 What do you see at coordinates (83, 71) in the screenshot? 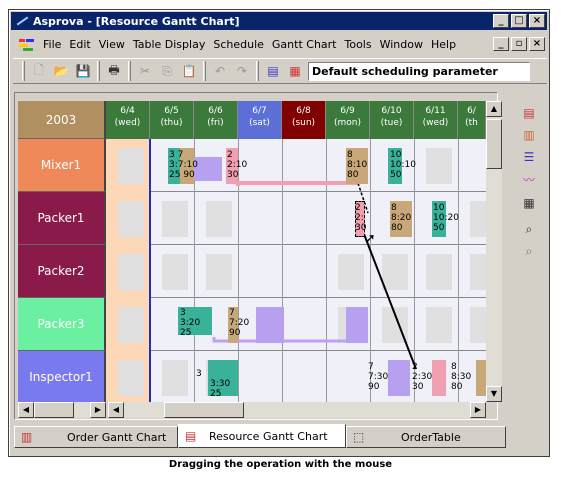
I see `save-icon: 💾` at bounding box center [83, 71].